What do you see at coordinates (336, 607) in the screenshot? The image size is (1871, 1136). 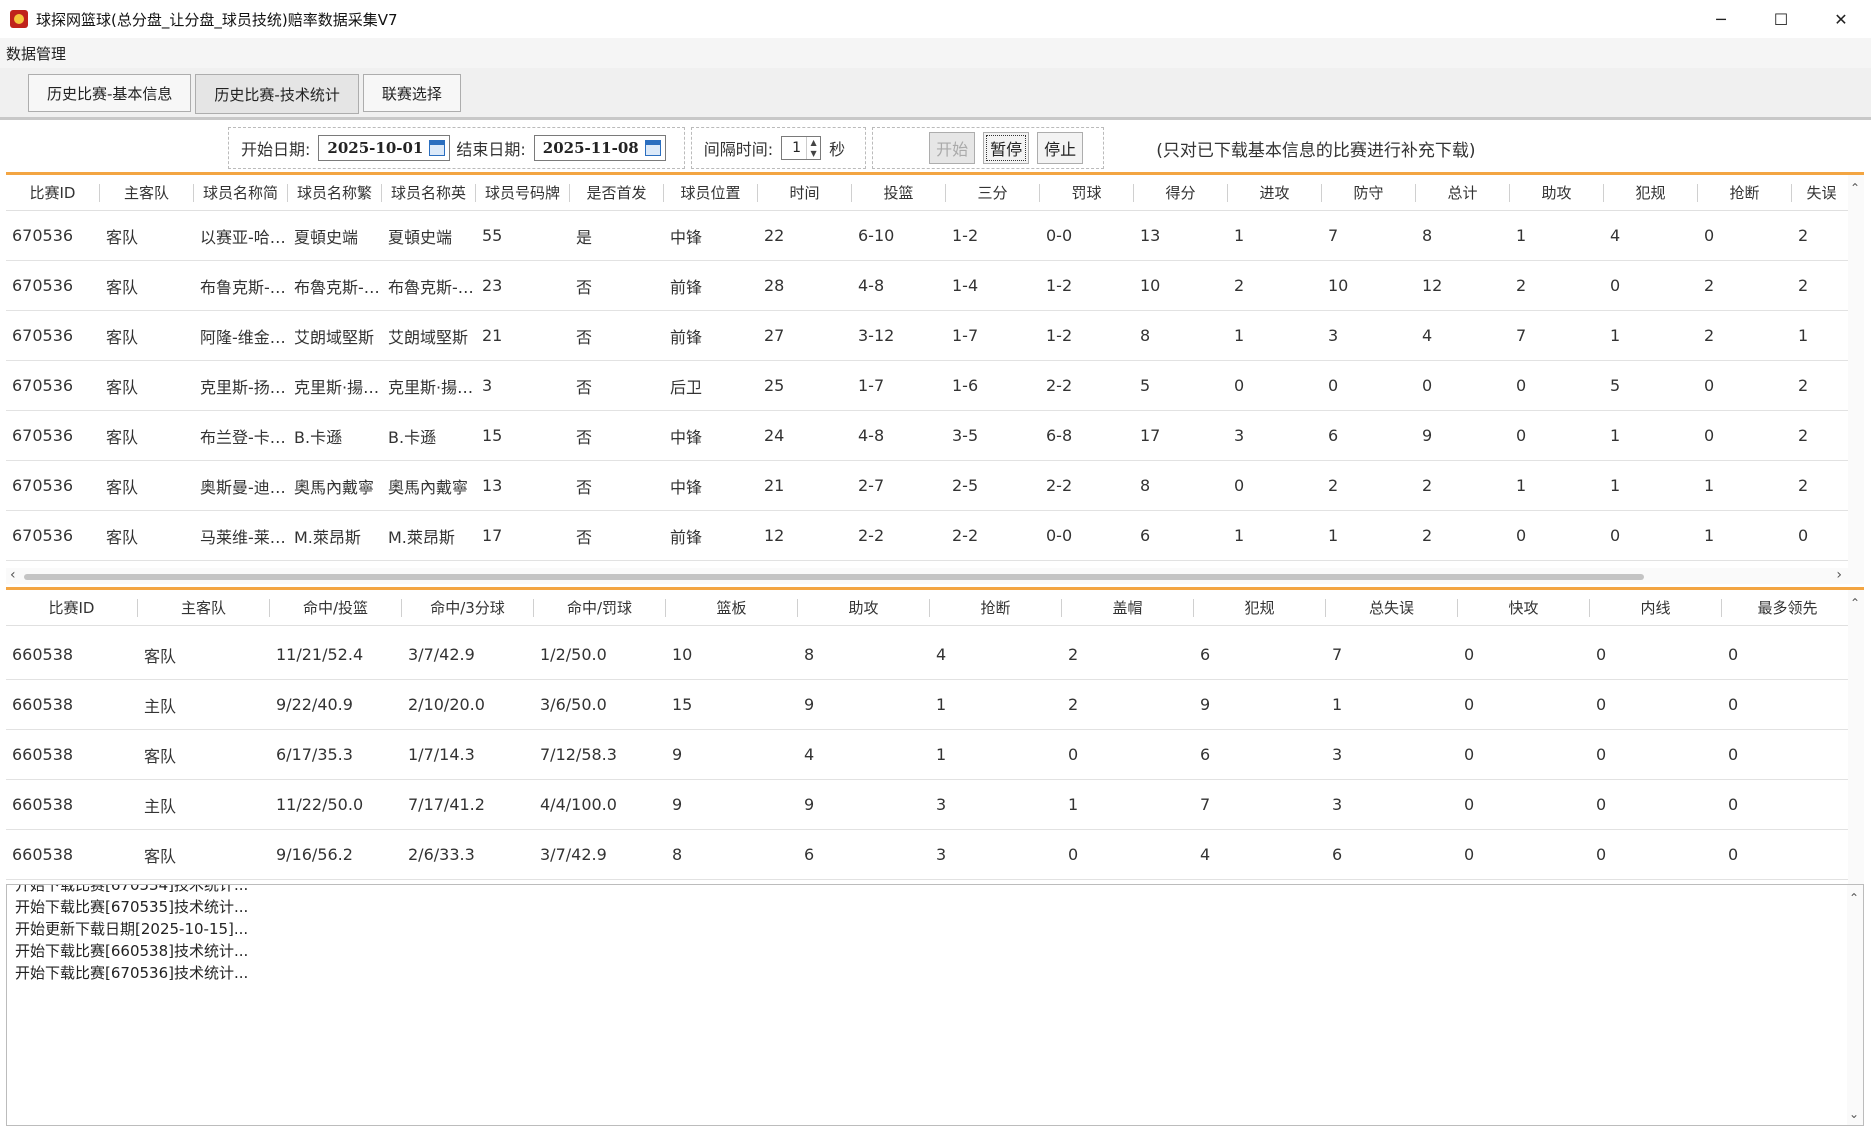 I see `team-column-header: 命中/投篮` at bounding box center [336, 607].